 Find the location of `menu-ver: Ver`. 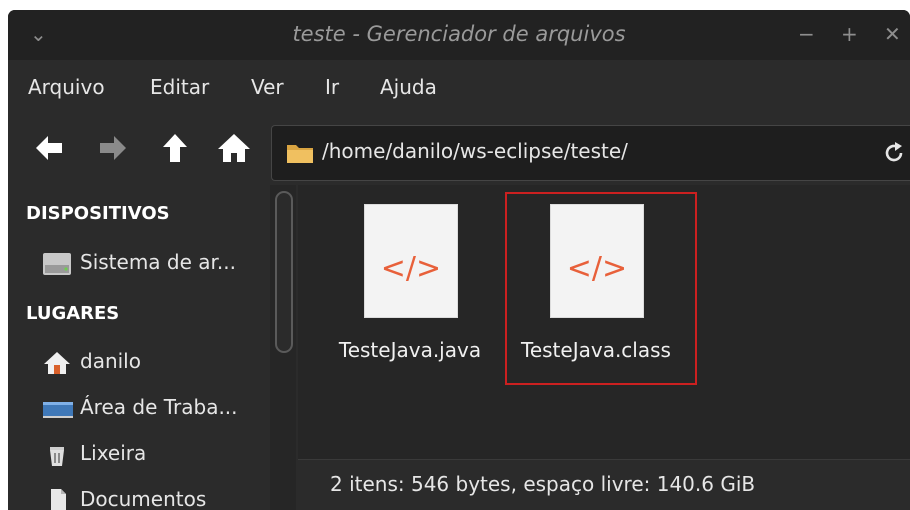

menu-ver: Ver is located at coordinates (267, 87).